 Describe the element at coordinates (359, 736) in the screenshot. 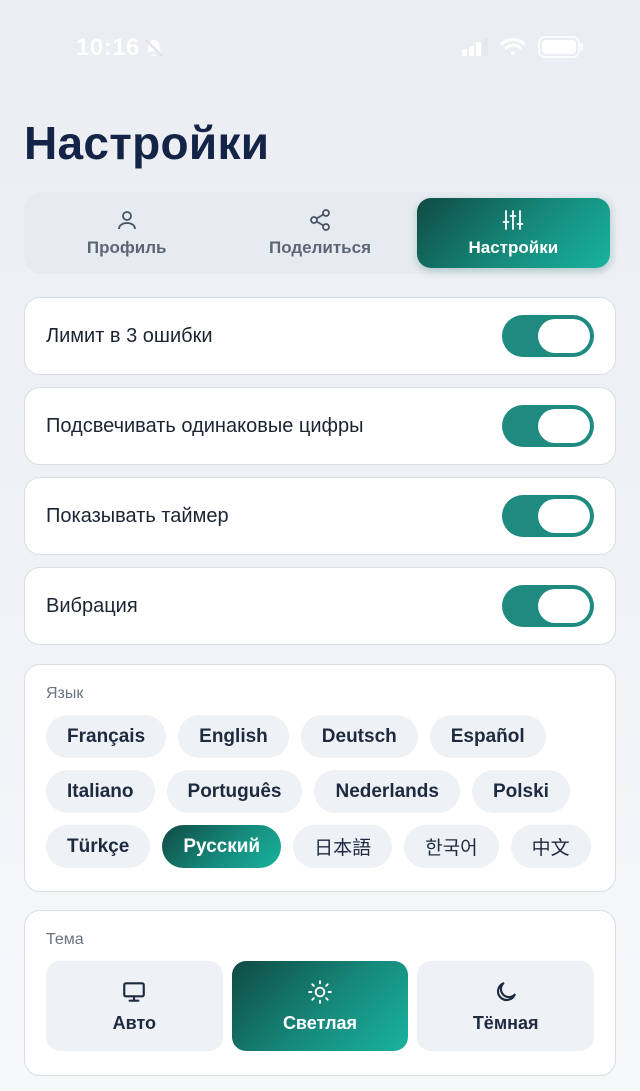

I see `language-chip-de: Deutsch` at that location.